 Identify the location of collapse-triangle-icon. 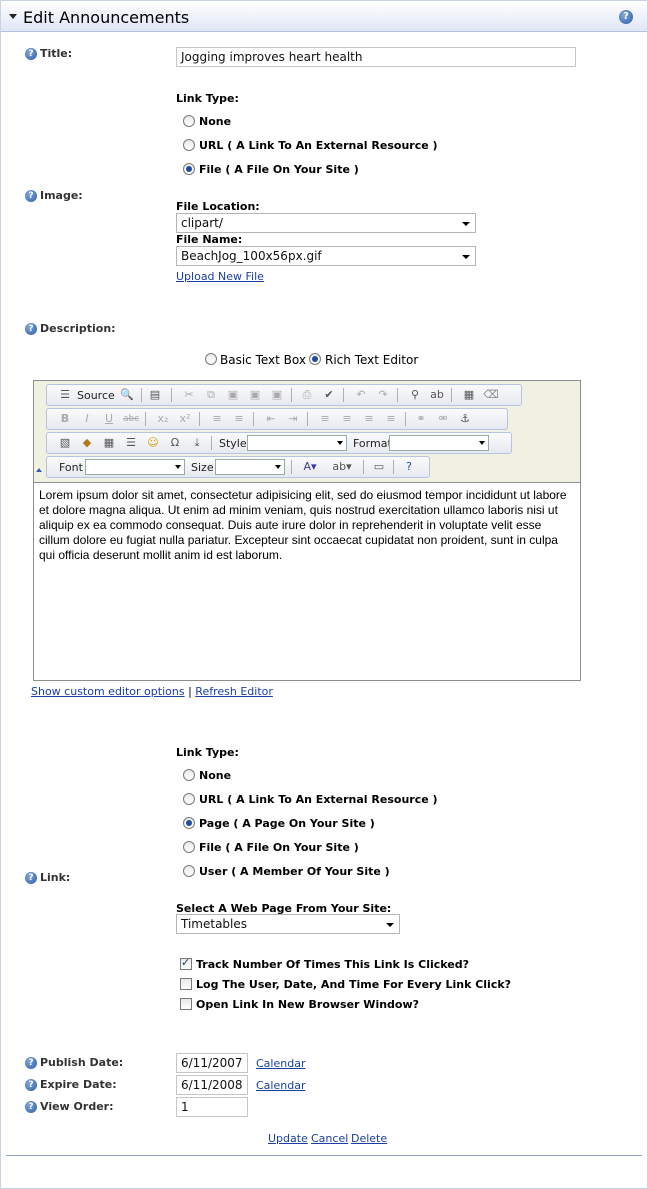
(13, 16).